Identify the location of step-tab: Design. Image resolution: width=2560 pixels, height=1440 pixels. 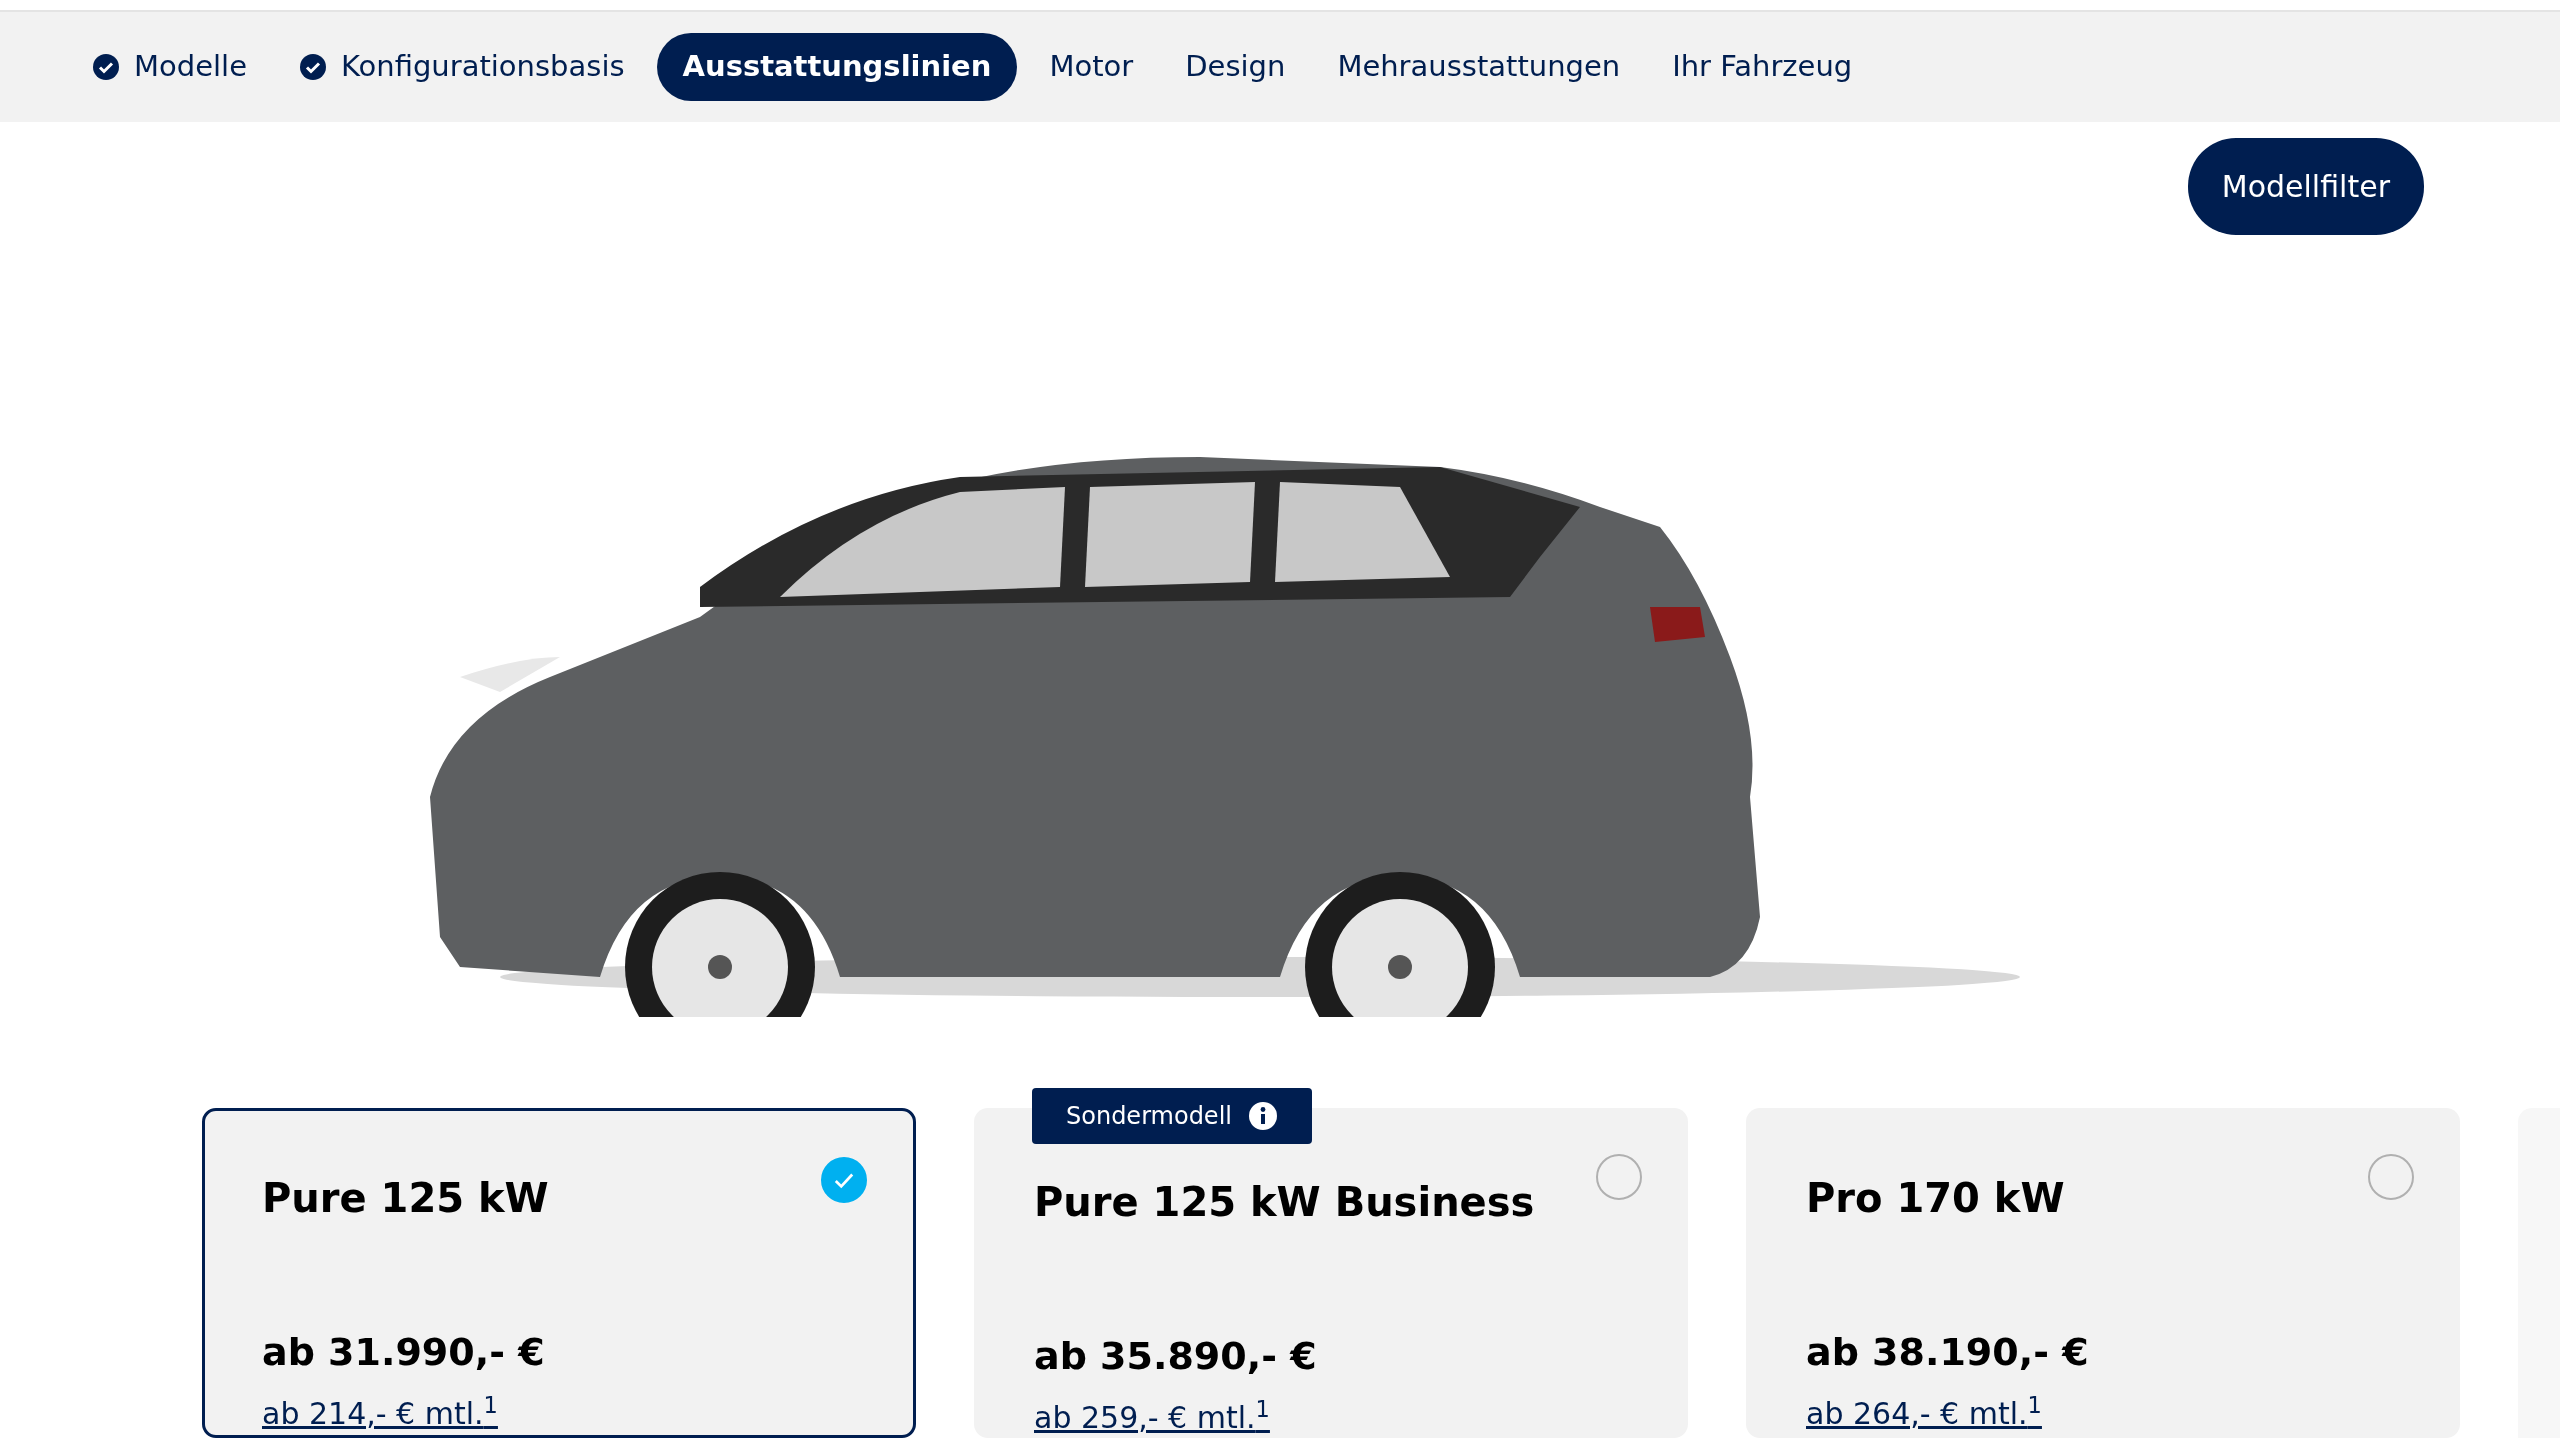
(1235, 67).